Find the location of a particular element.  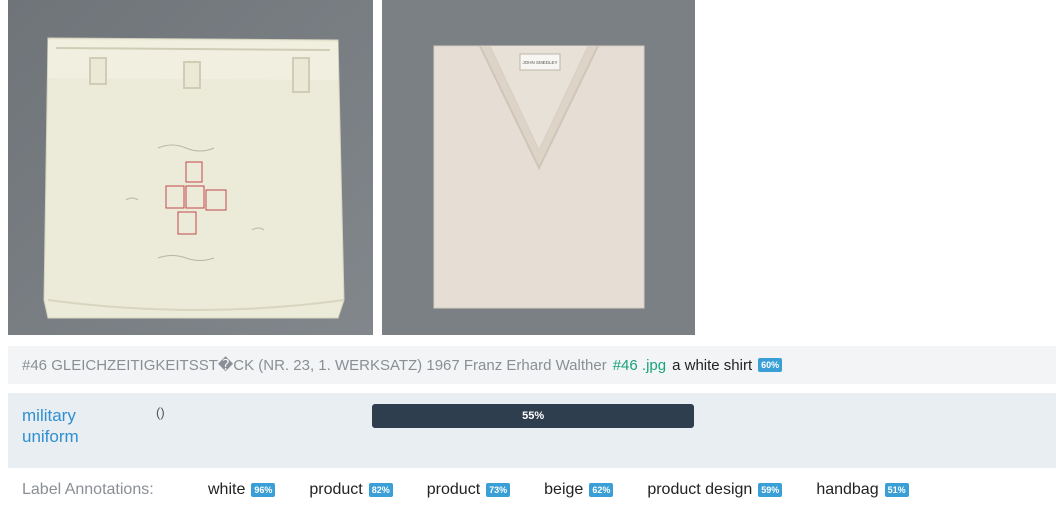

annotation-item: beige 62% is located at coordinates (579, 490).